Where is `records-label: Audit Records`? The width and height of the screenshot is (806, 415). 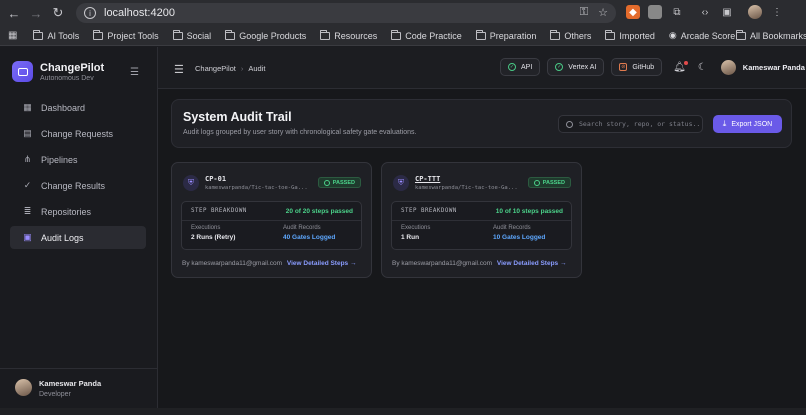 records-label: Audit Records is located at coordinates (512, 228).